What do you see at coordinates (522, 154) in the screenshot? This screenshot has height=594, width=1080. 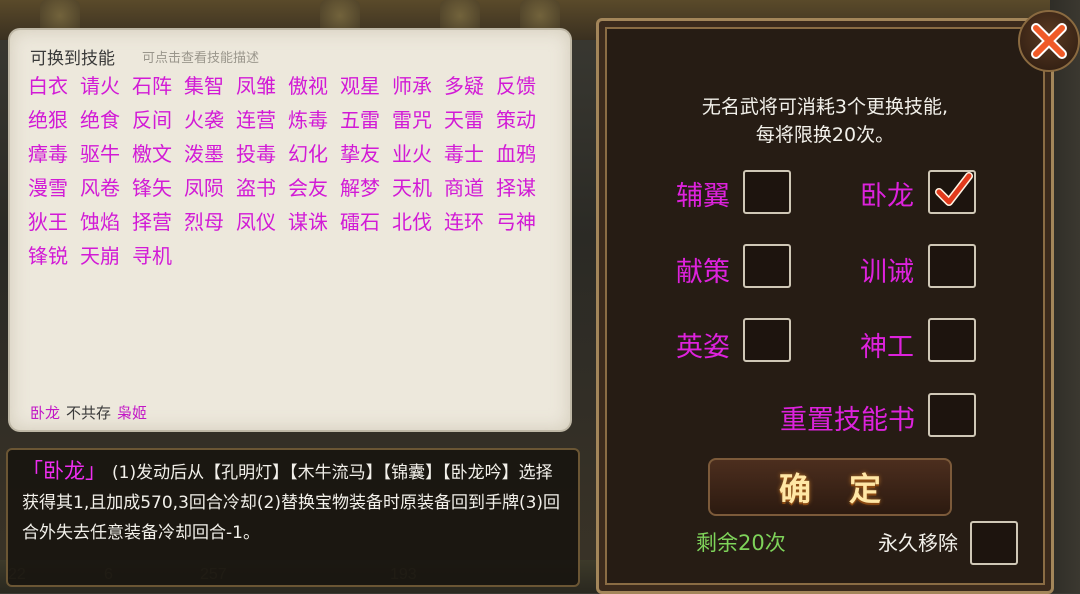 I see `skill-item: 血鸦` at bounding box center [522, 154].